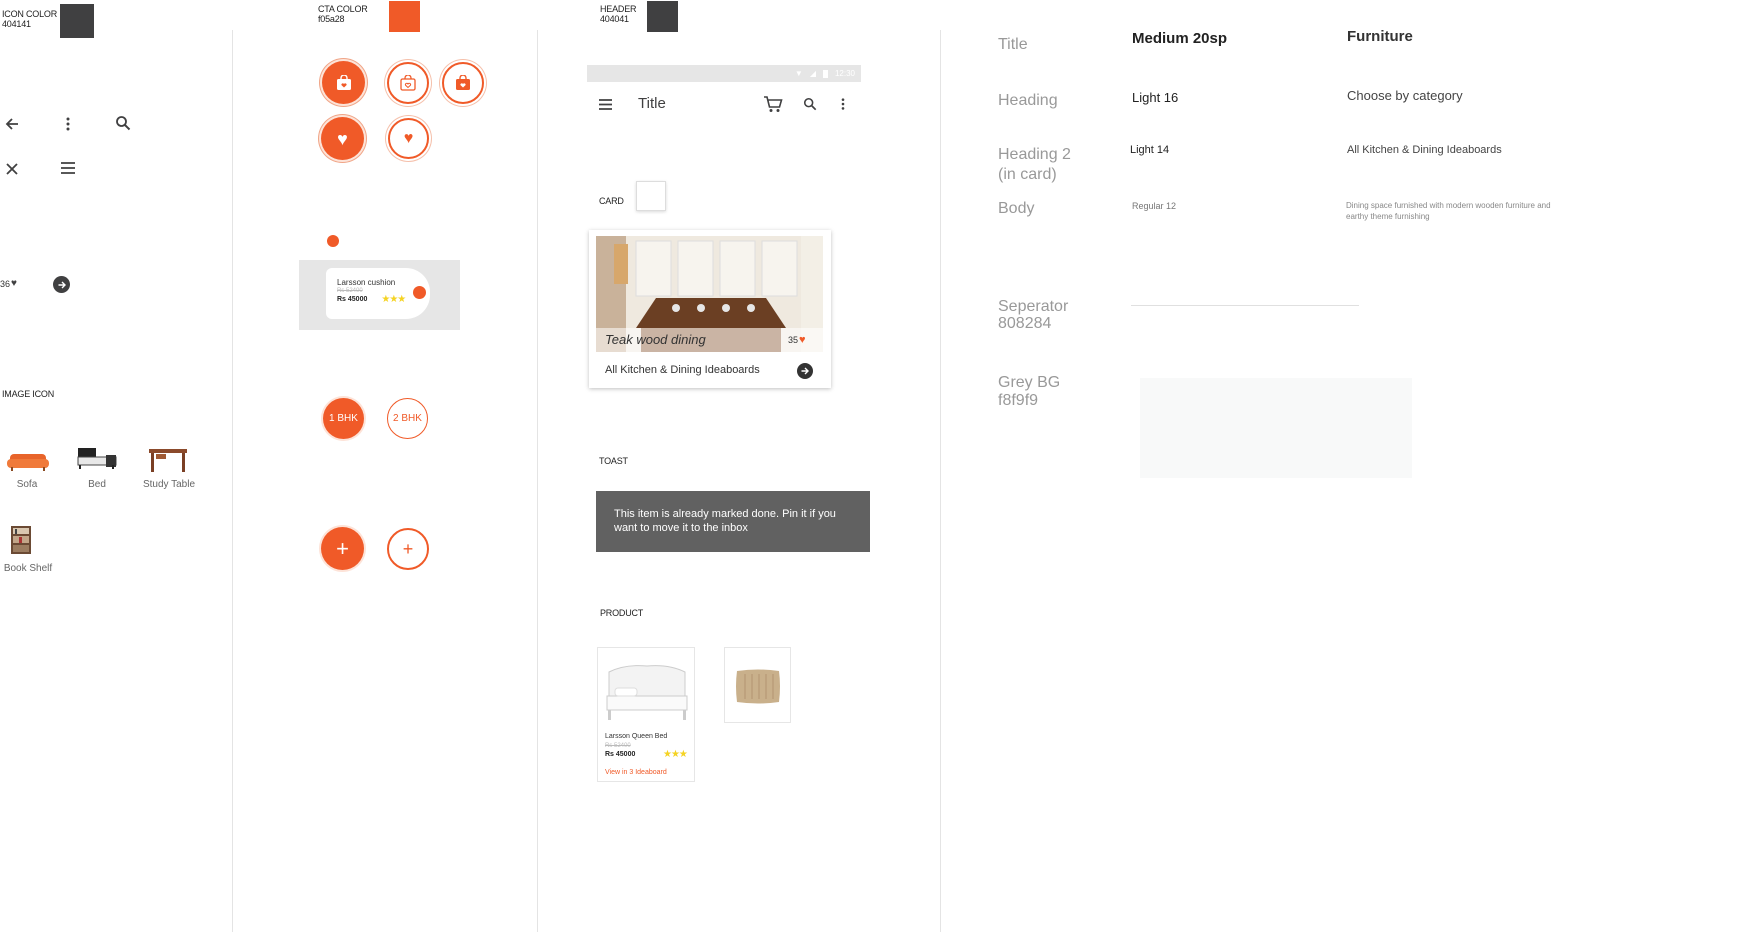  What do you see at coordinates (12, 124) in the screenshot?
I see `arrow-back-icon` at bounding box center [12, 124].